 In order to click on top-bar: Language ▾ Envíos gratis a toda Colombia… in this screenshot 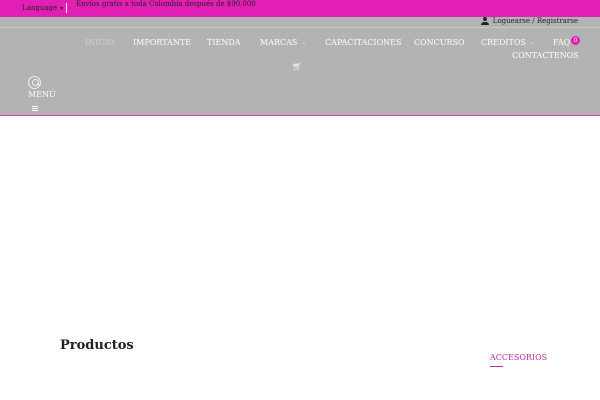, I will do `click(300, 8)`.